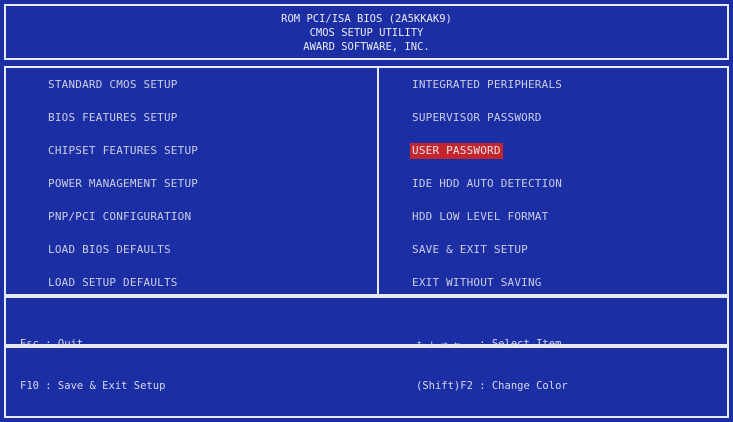 This screenshot has width=733, height=422. What do you see at coordinates (119, 217) in the screenshot?
I see `menu-item-pnp-pci-configuration: PNP/PCI CONFIGURATION` at bounding box center [119, 217].